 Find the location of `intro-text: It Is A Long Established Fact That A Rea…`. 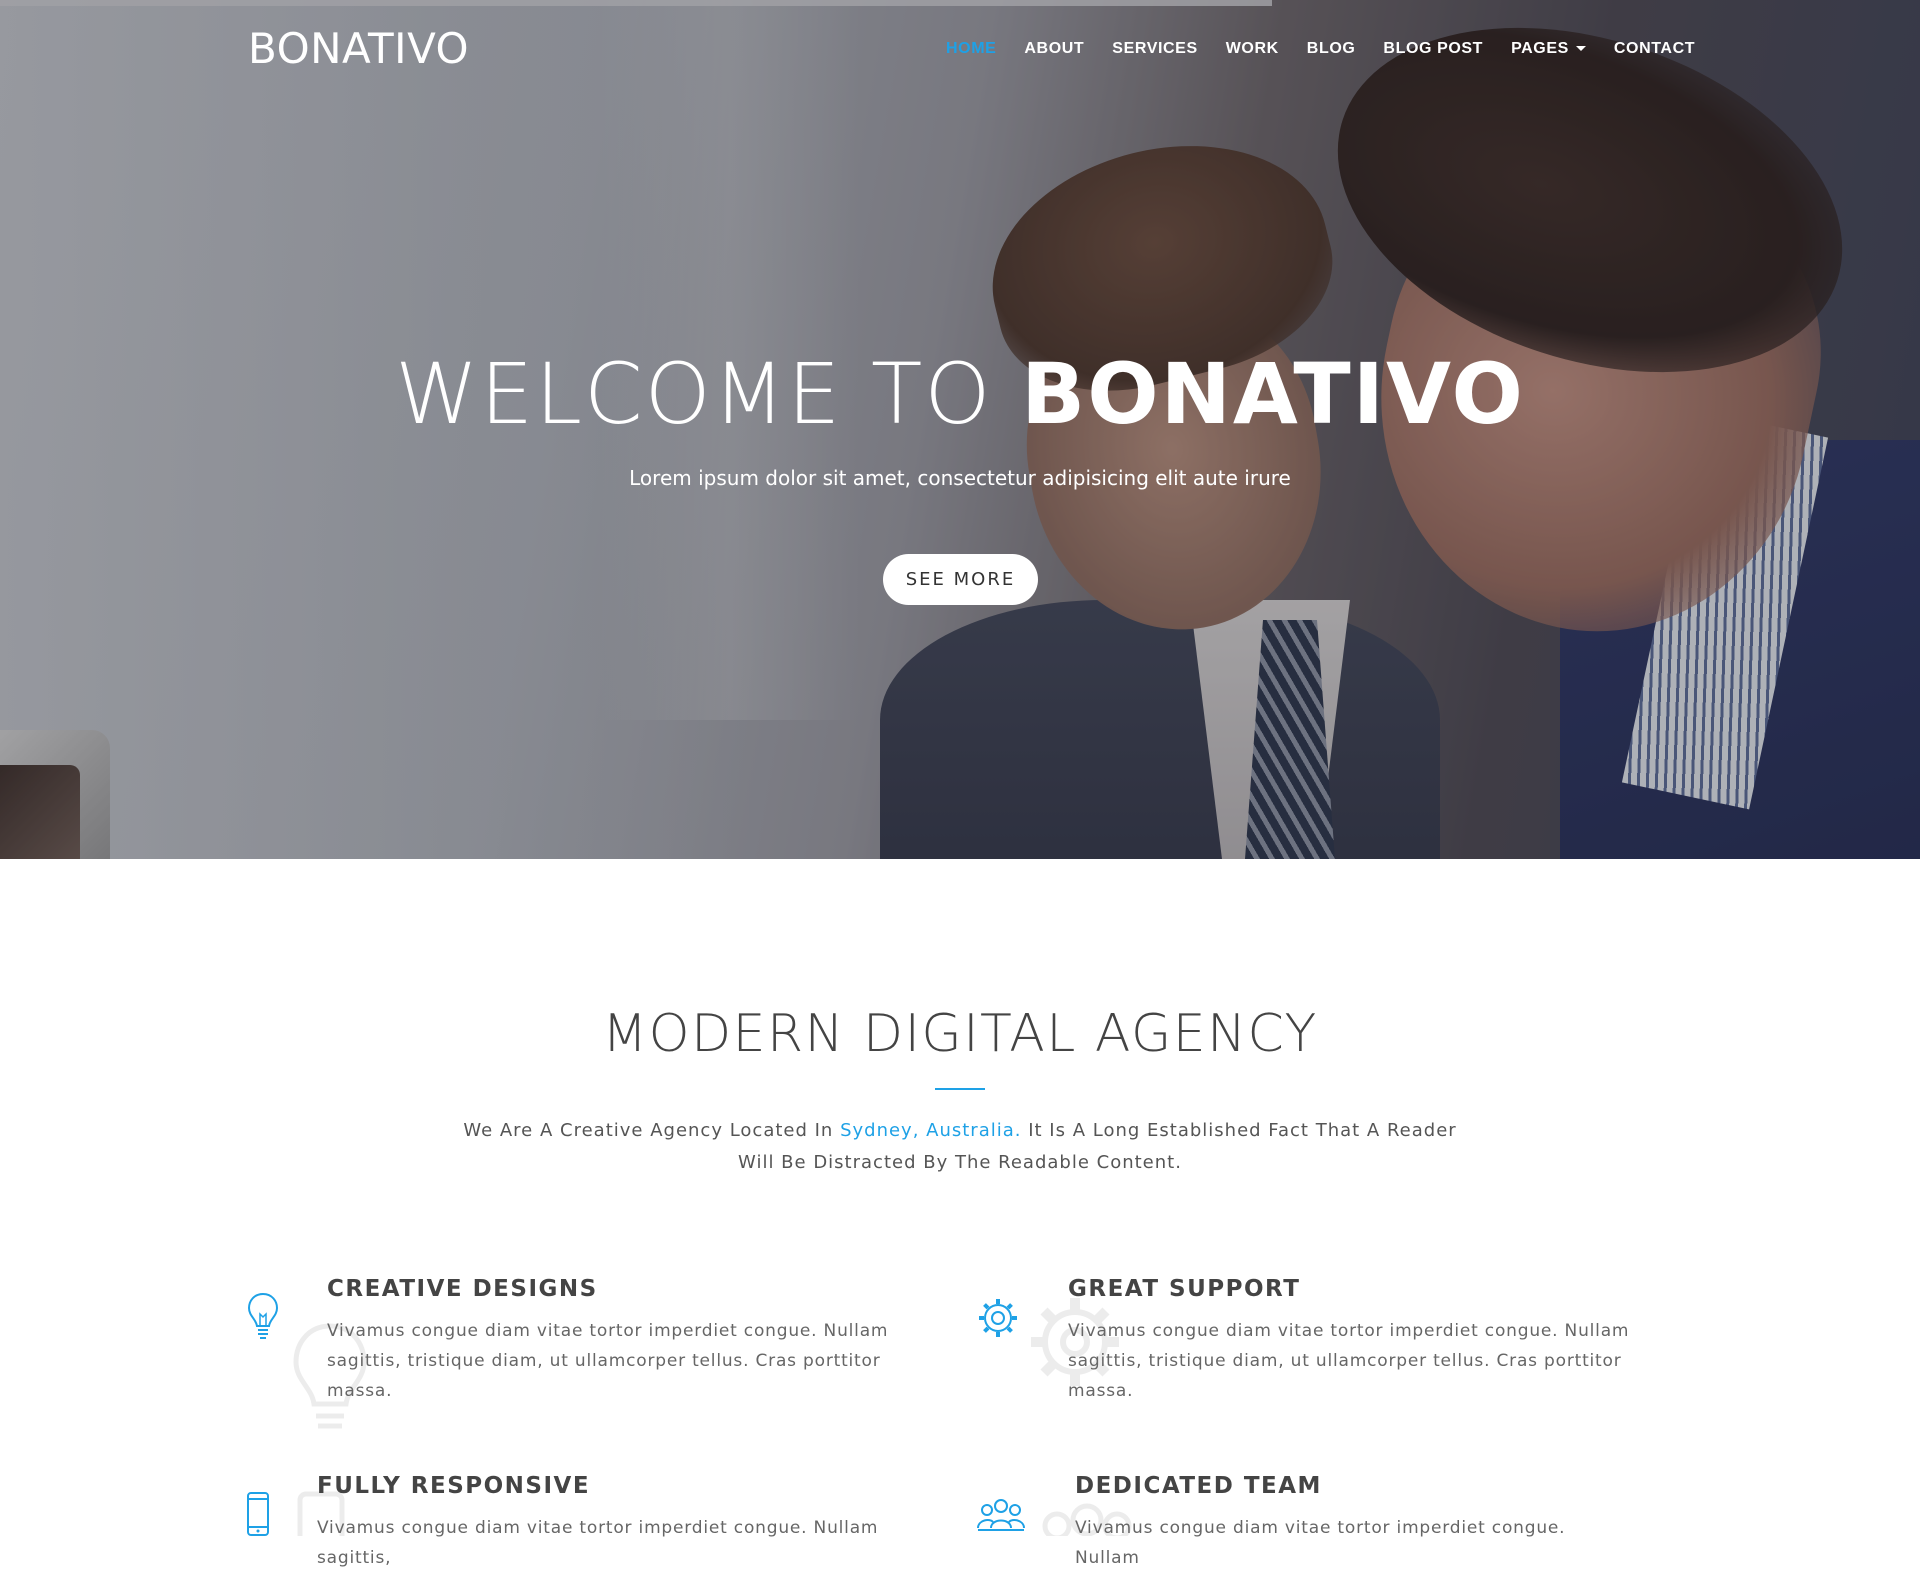

intro-text: It Is A Long Established Fact That A Rea… is located at coordinates (1239, 1130).